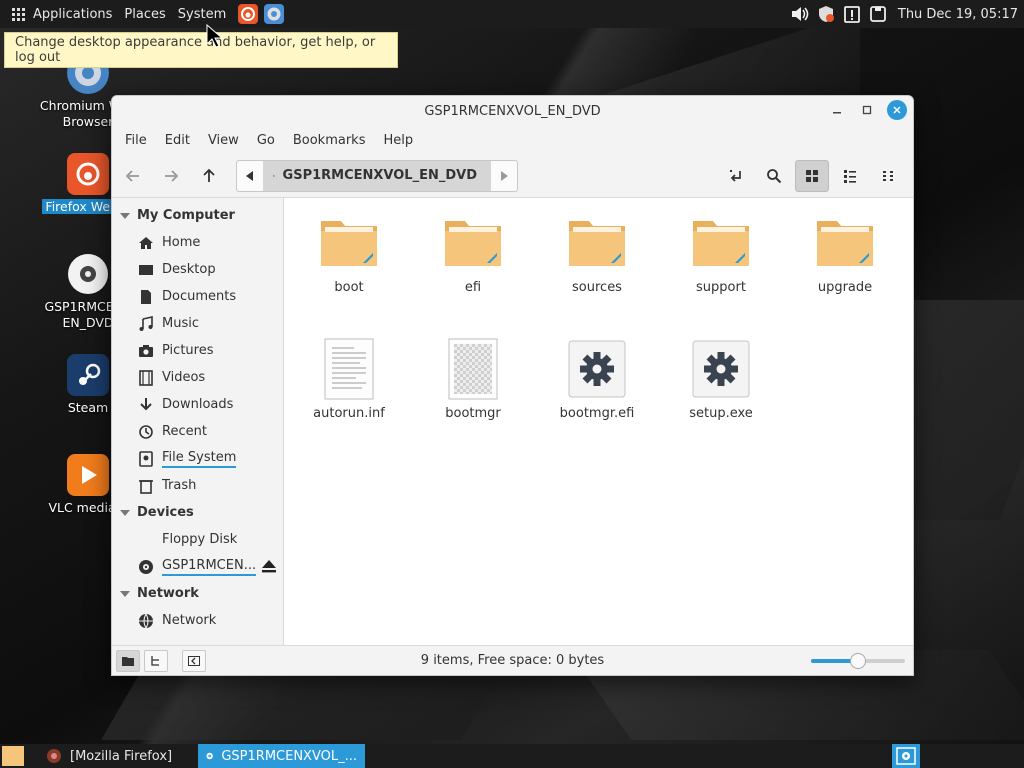 The image size is (1024, 768). What do you see at coordinates (349, 369) in the screenshot?
I see `text-file-icon` at bounding box center [349, 369].